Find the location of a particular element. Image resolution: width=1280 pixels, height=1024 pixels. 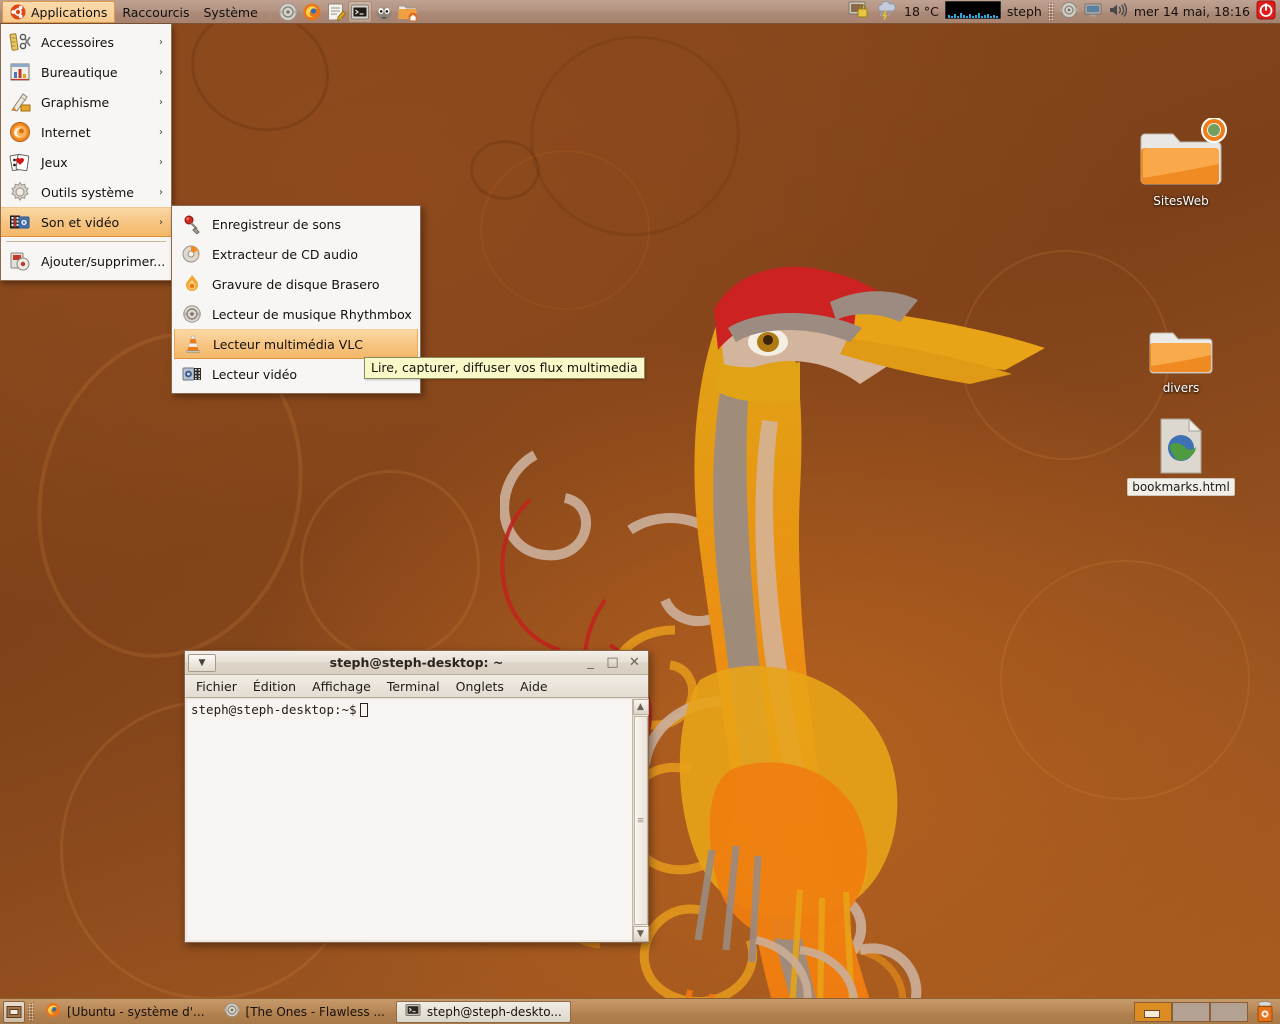

menu-item-label: Accessoires is located at coordinates (77, 42).